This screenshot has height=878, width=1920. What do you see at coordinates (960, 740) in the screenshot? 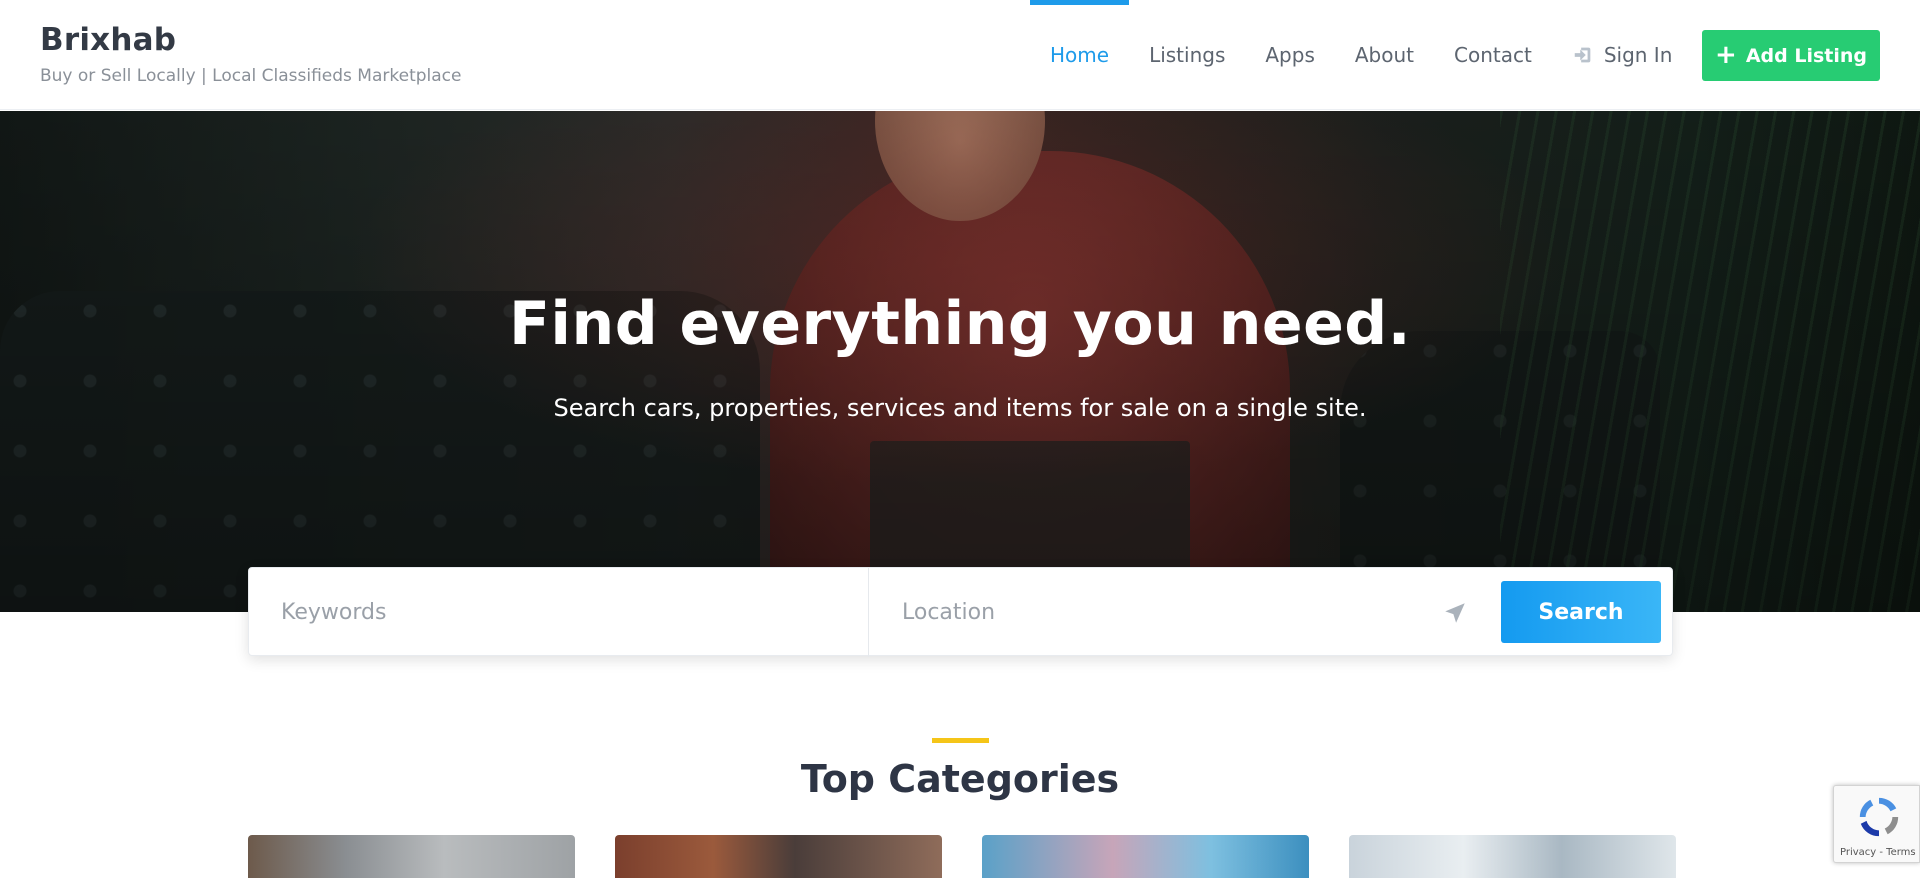
I see `section-accent-line` at bounding box center [960, 740].